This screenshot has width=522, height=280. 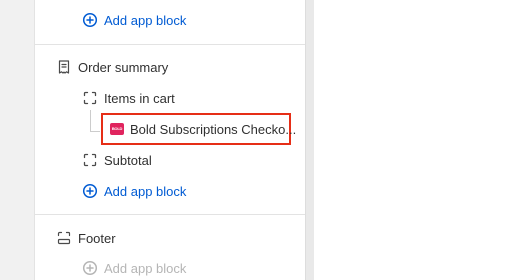 What do you see at coordinates (128, 160) in the screenshot?
I see `block-label: Subtotal` at bounding box center [128, 160].